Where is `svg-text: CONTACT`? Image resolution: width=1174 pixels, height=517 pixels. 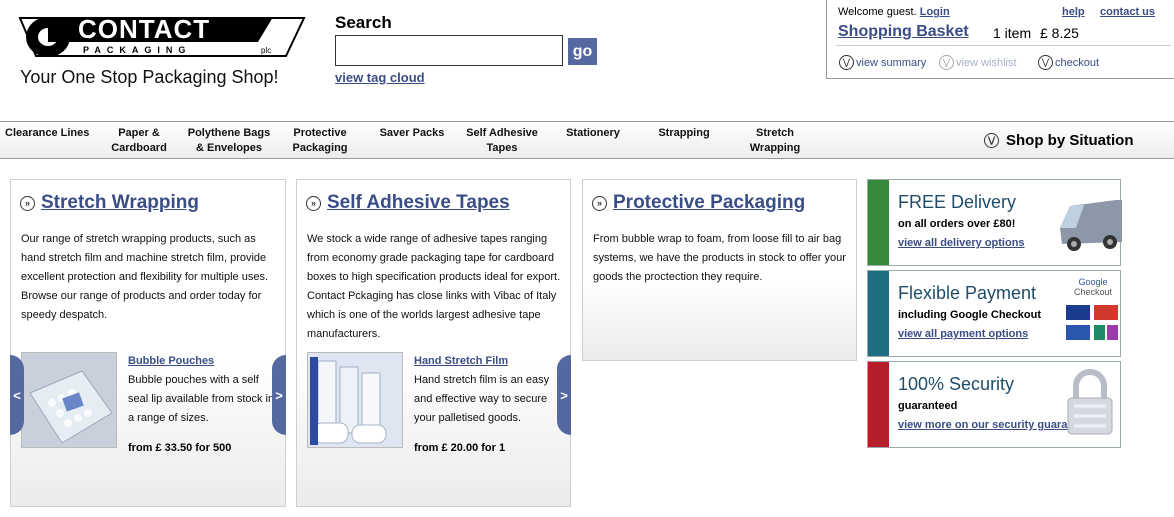
svg-text: CONTACT is located at coordinates (144, 29).